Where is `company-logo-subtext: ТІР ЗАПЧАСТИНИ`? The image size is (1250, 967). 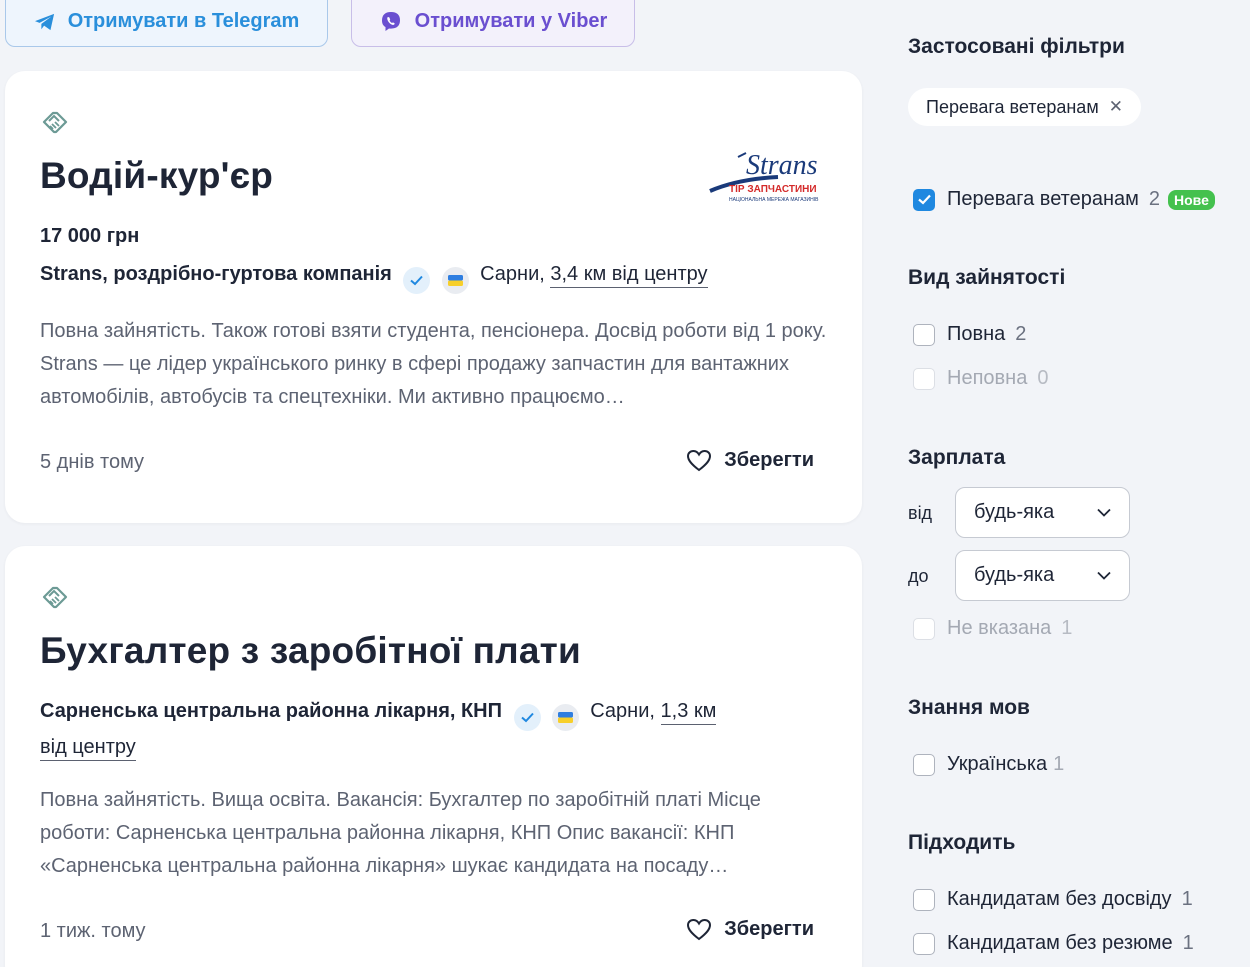 company-logo-subtext: ТІР ЗАПЧАСТИНИ is located at coordinates (773, 189).